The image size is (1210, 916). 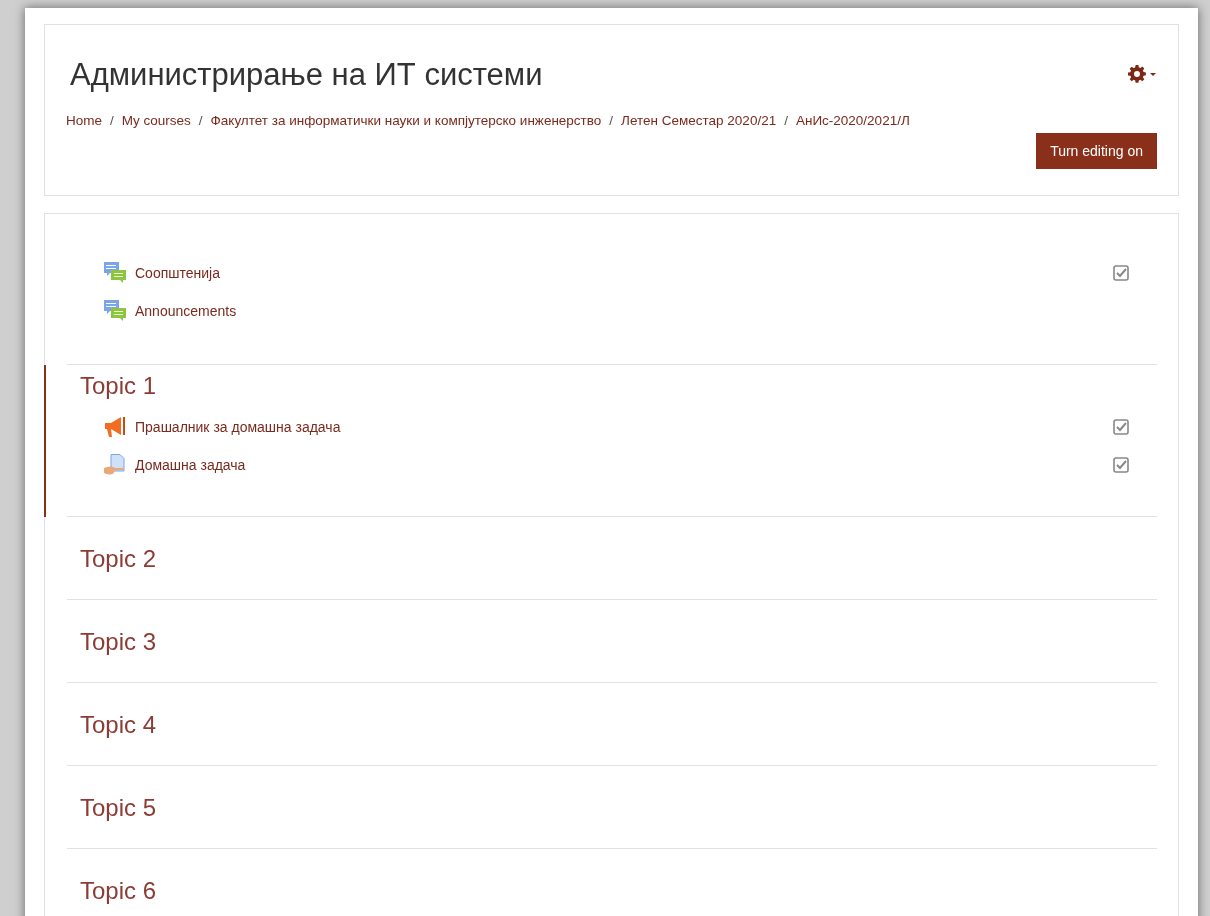 I want to click on section-title: Topic 5, so click(x=618, y=807).